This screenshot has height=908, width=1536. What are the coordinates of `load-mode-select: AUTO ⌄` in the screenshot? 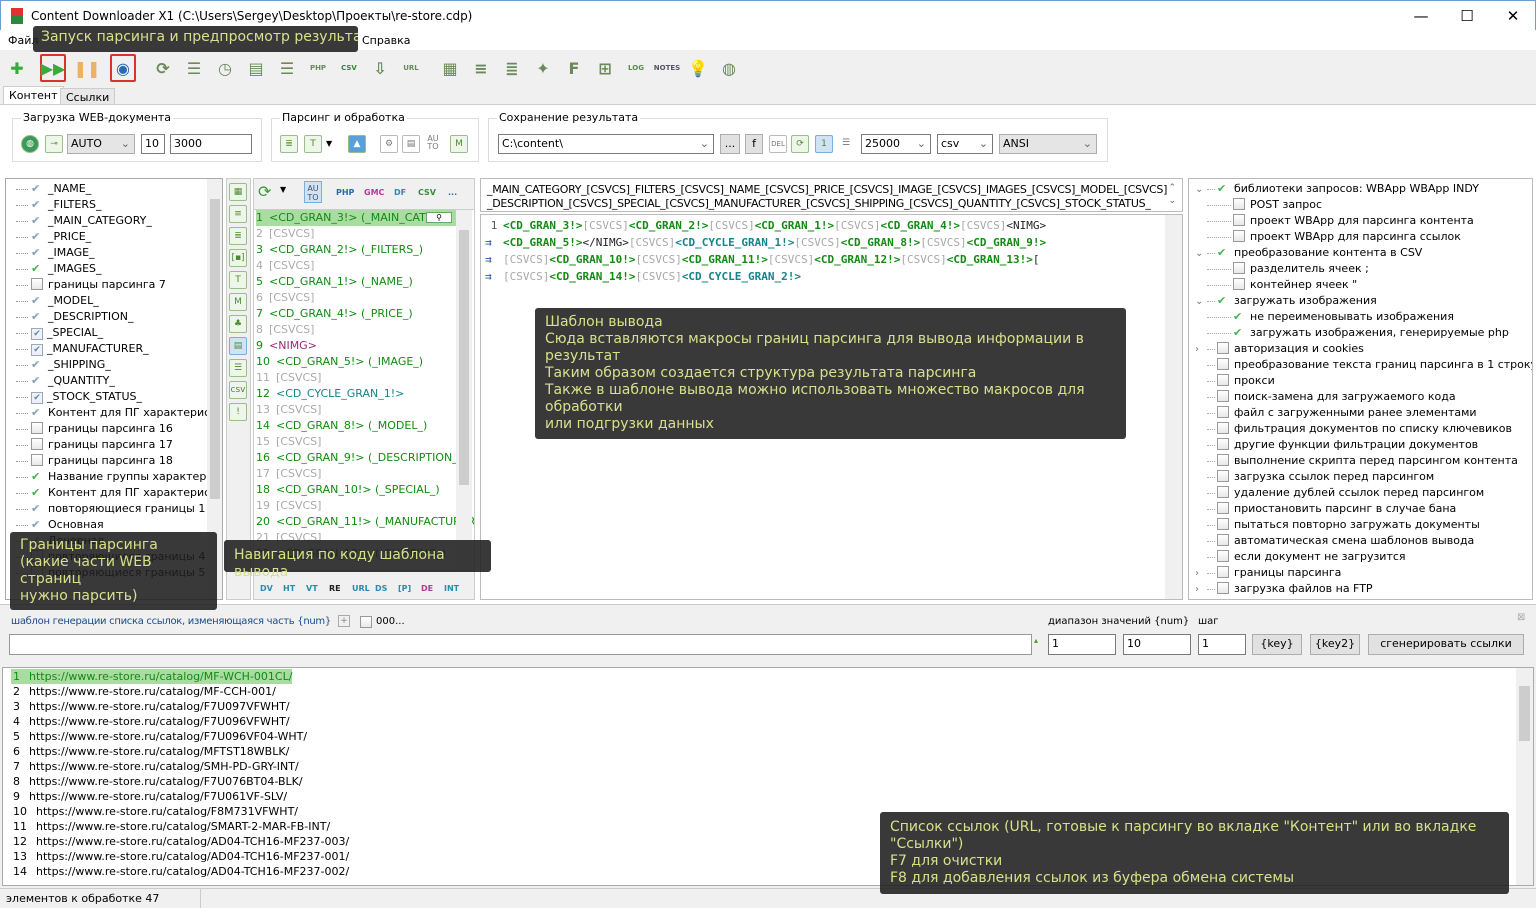 It's located at (101, 144).